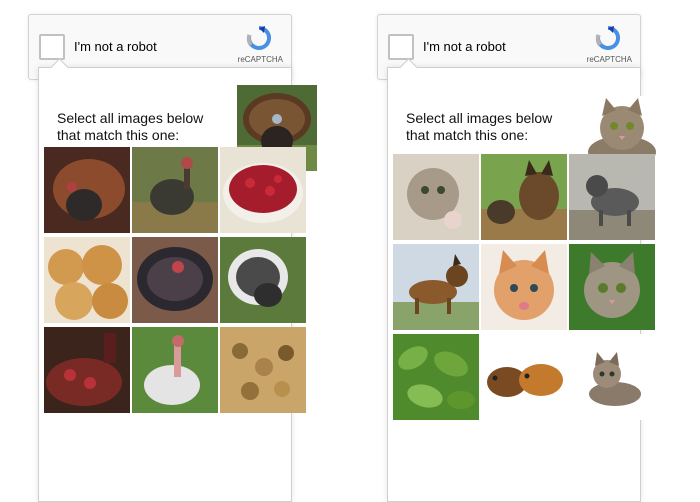 This screenshot has height=502, width=700. I want to click on grid-tile-dog, so click(436, 287).